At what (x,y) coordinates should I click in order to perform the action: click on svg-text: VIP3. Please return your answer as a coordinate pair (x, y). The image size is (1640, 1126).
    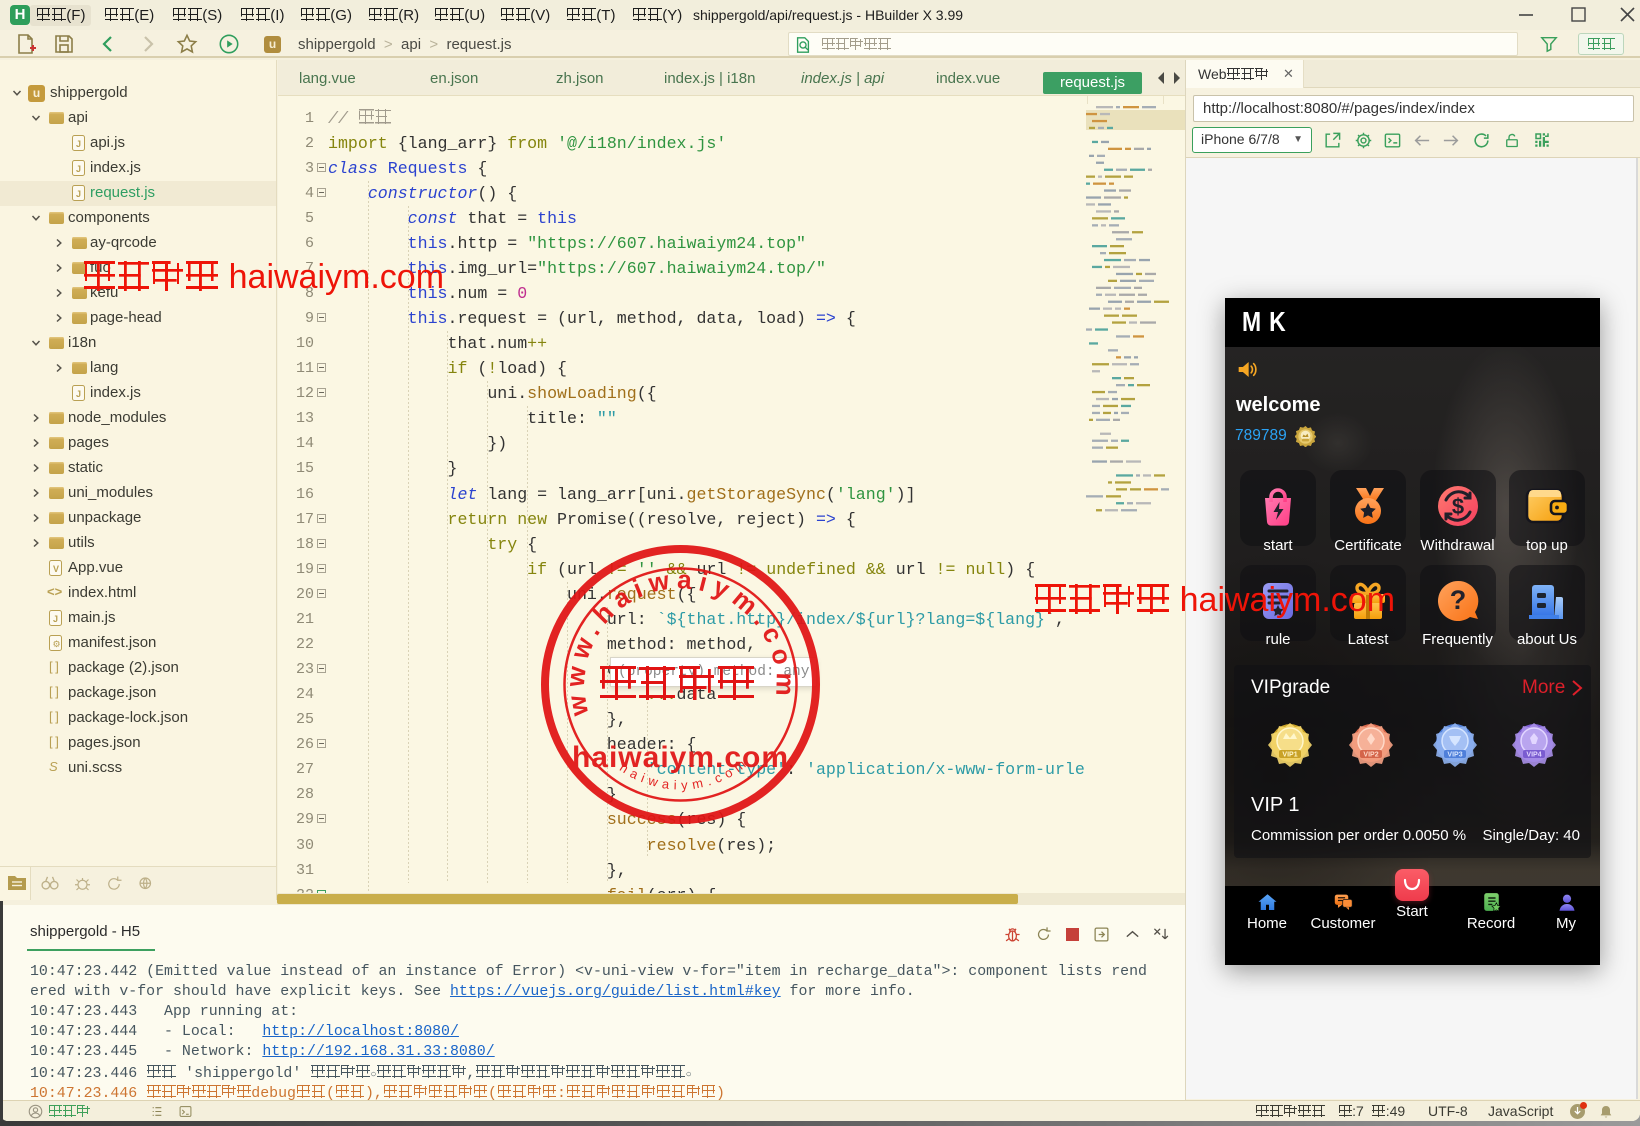
    Looking at the image, I should click on (1454, 755).